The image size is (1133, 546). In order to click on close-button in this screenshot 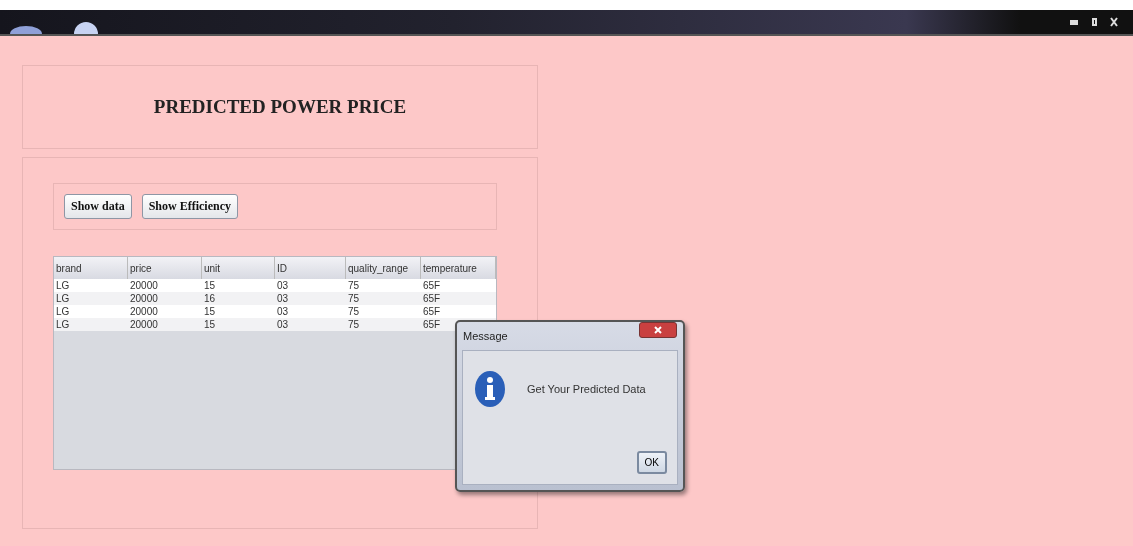, I will do `click(658, 330)`.